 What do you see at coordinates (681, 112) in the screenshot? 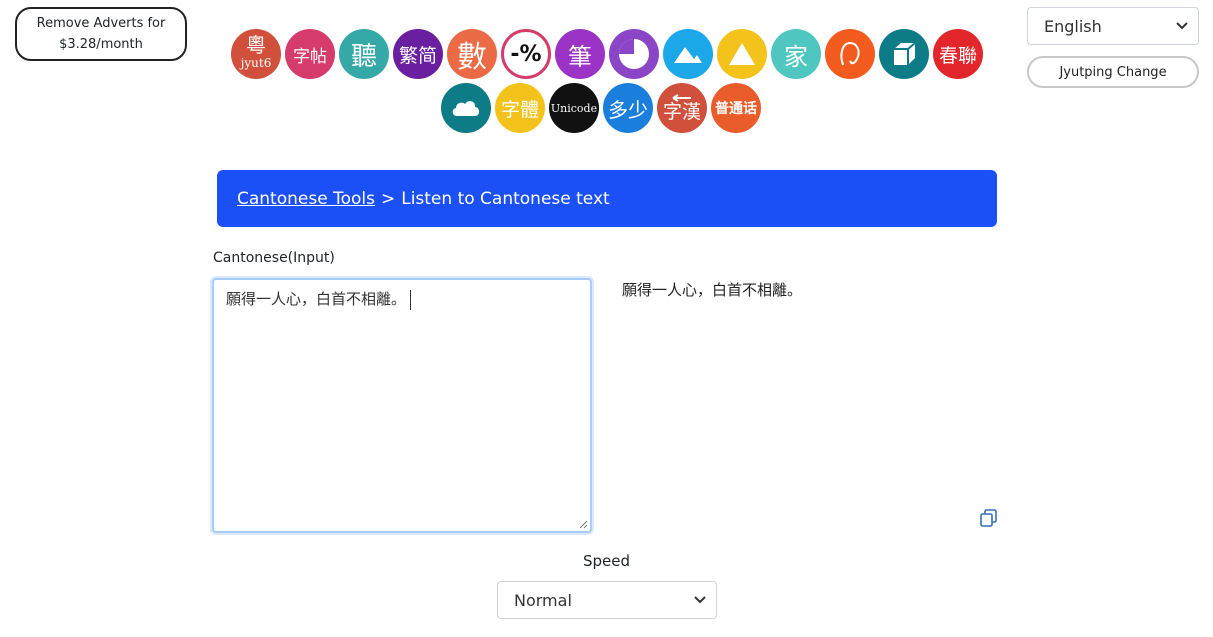
I see `chinese-character-glyph: 字漢` at bounding box center [681, 112].